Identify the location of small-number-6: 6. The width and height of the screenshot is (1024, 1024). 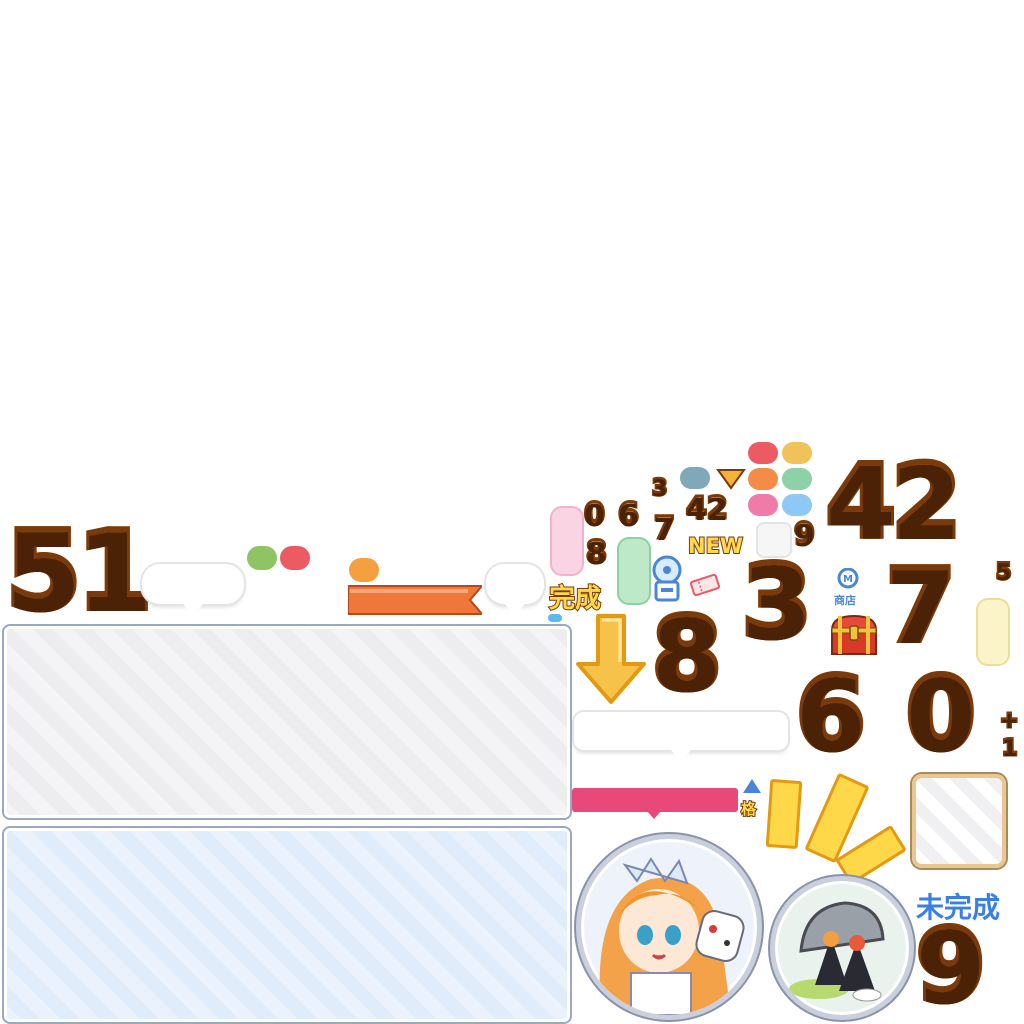
(629, 514).